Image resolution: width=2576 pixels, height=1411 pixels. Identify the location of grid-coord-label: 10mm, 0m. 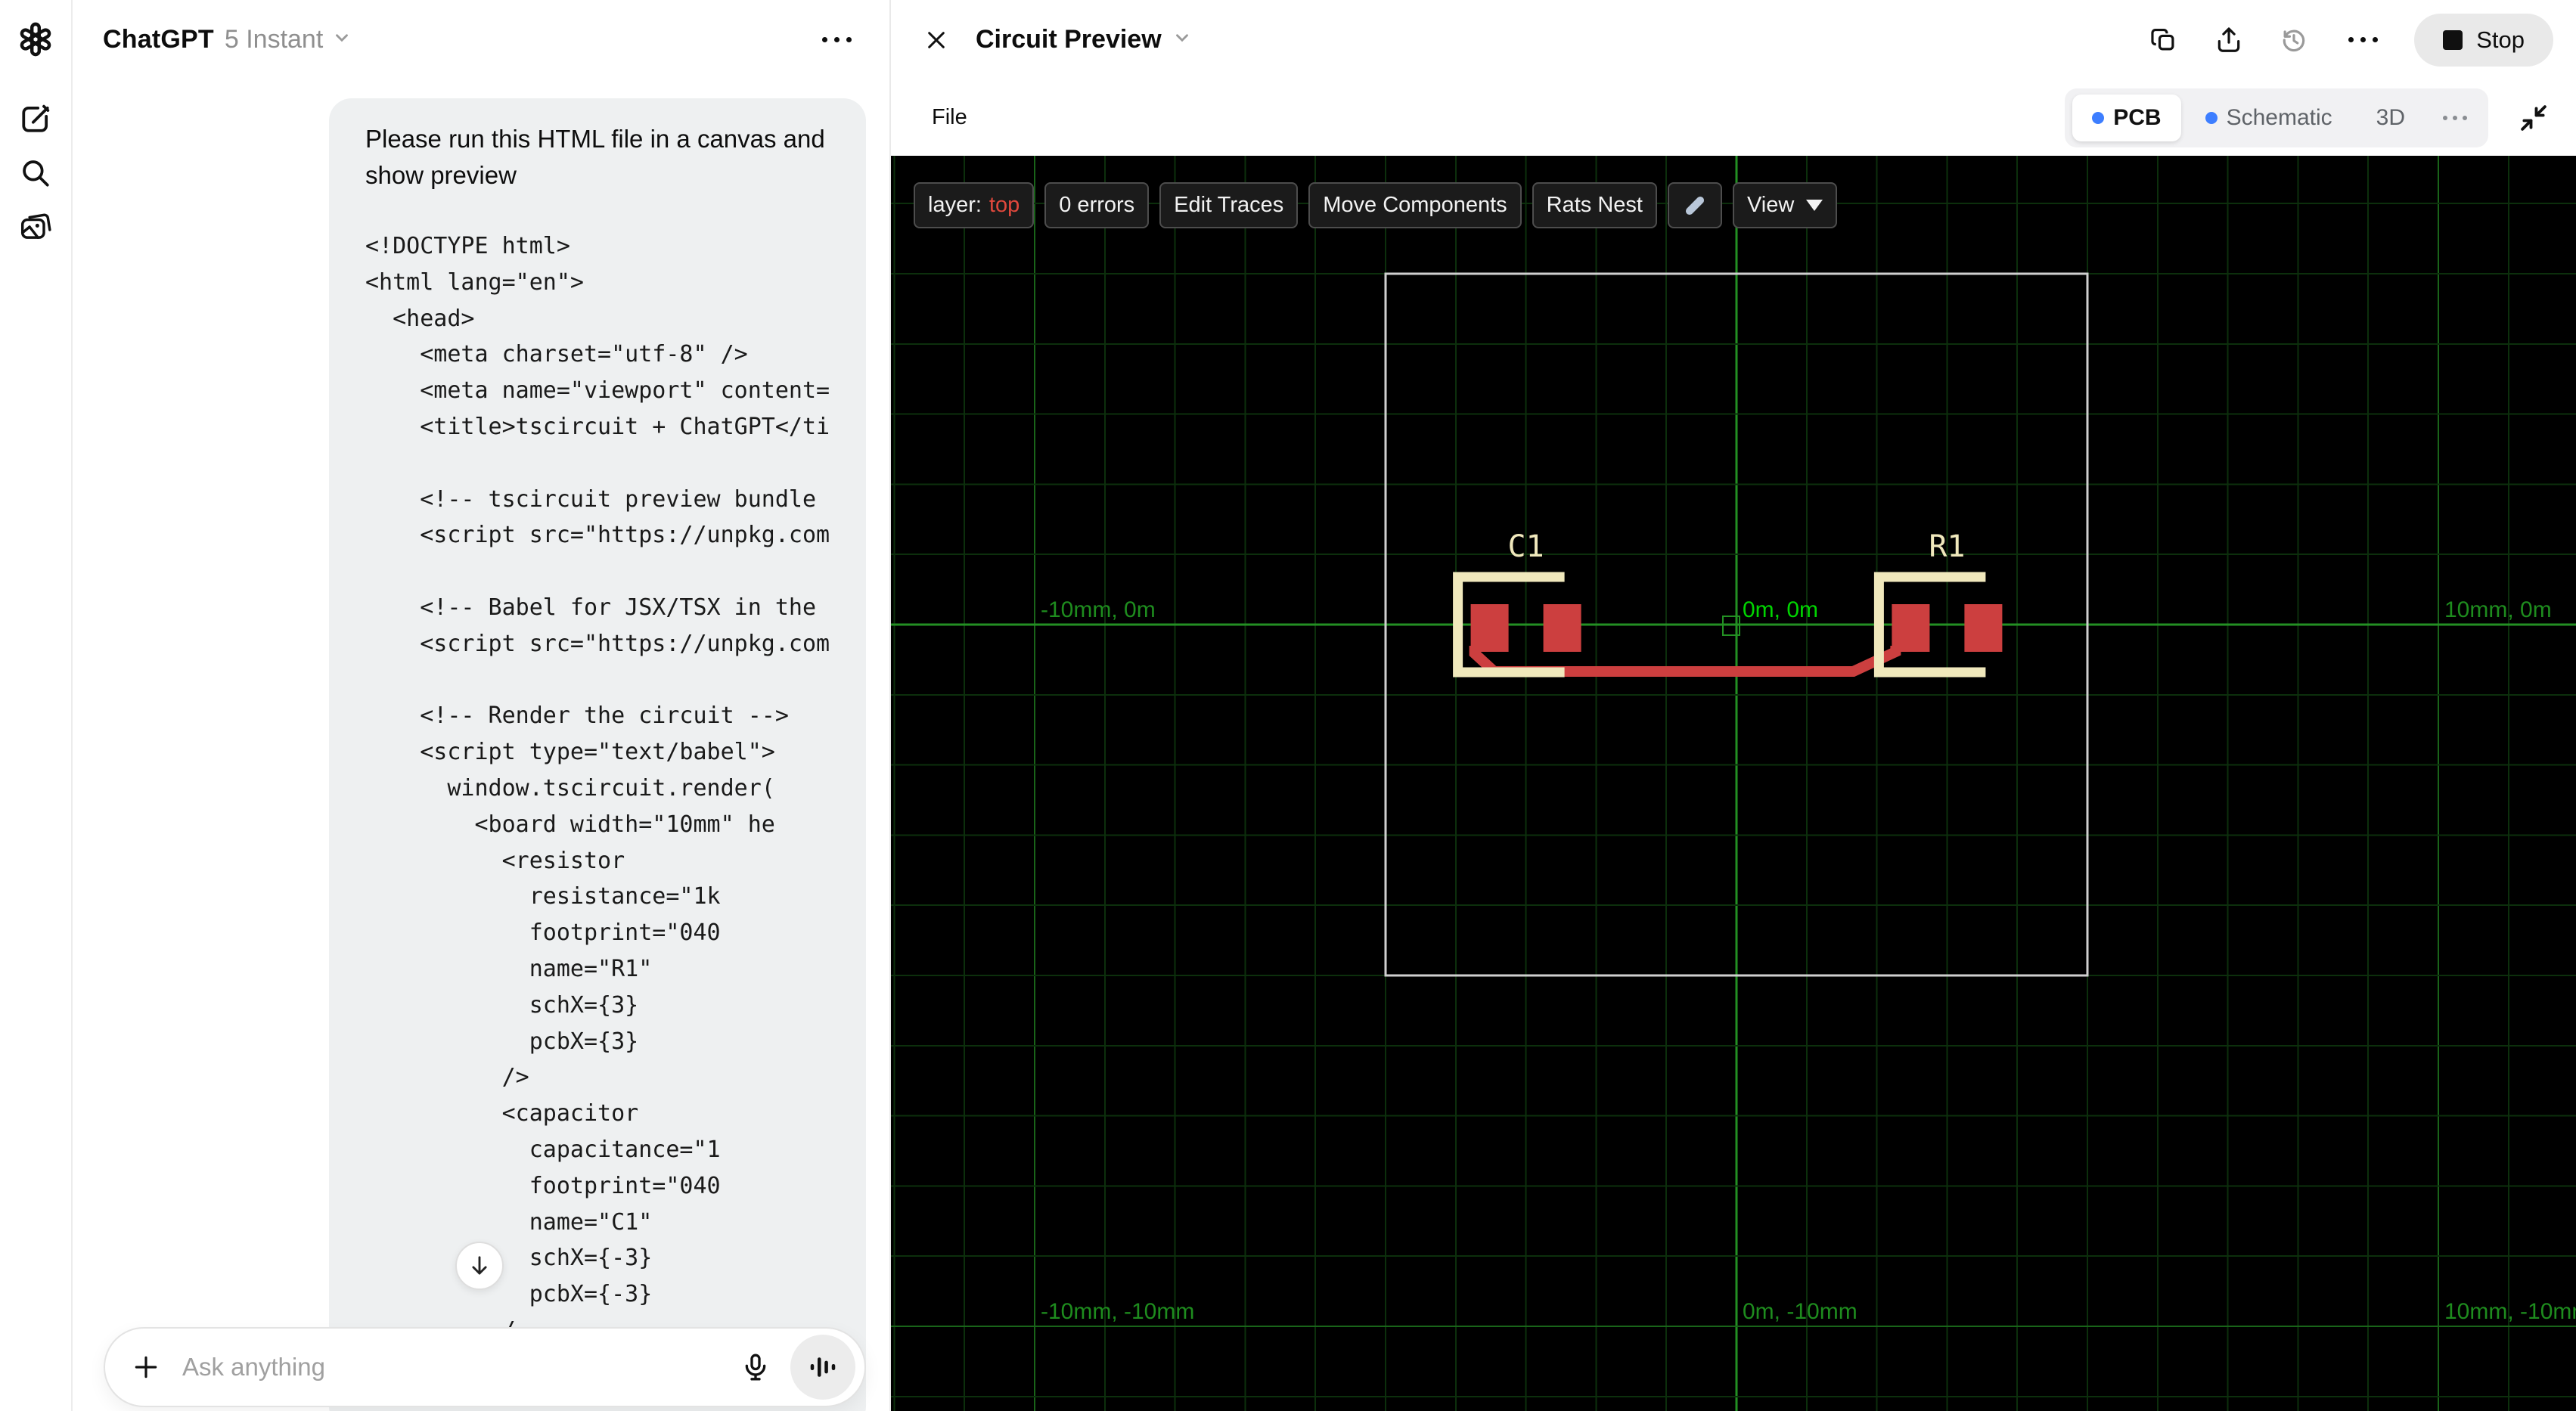
(2498, 609).